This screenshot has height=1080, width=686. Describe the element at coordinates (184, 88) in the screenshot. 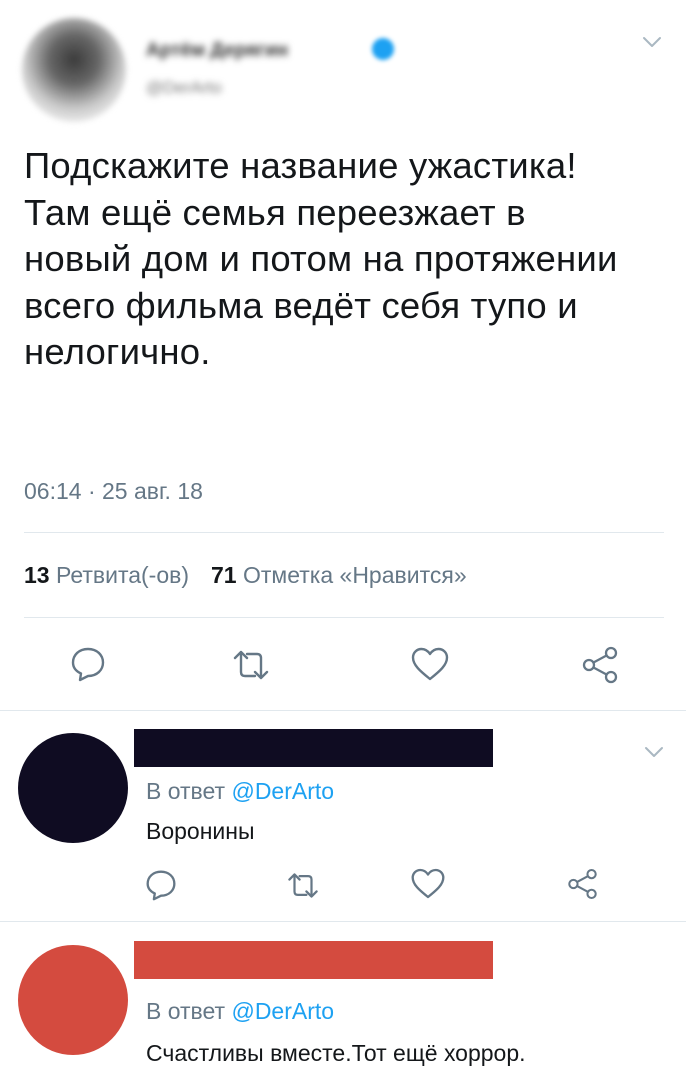

I see `author-handle: @DerArto` at that location.